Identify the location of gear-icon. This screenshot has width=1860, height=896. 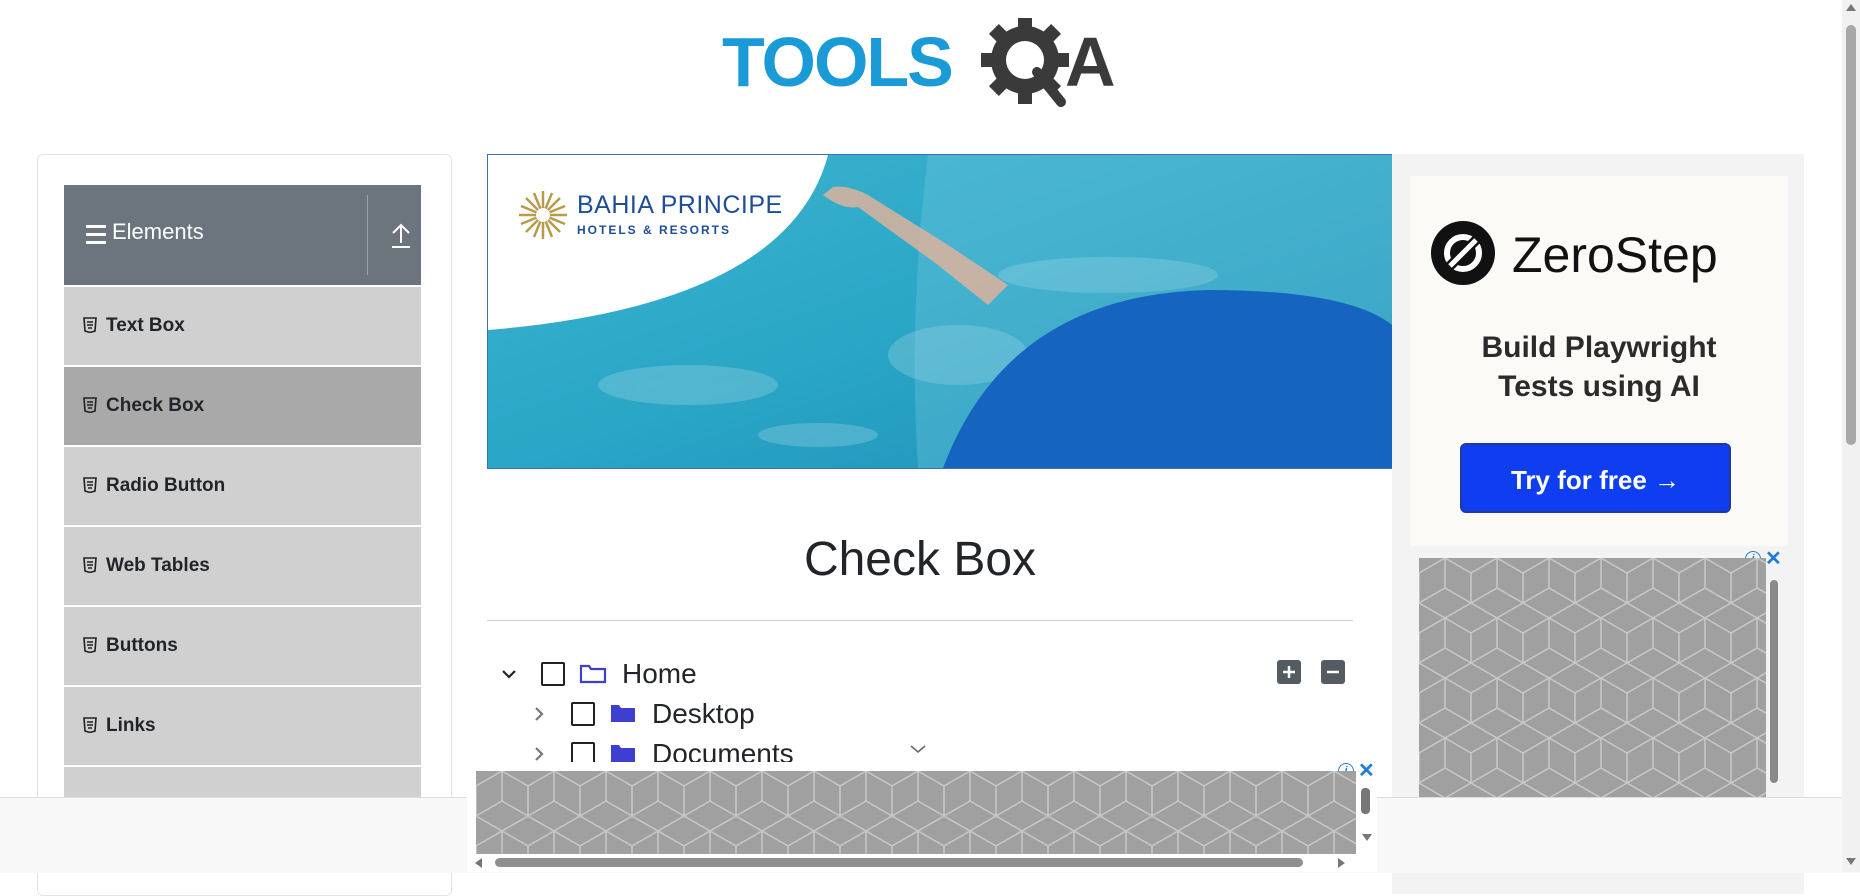
(1025, 61).